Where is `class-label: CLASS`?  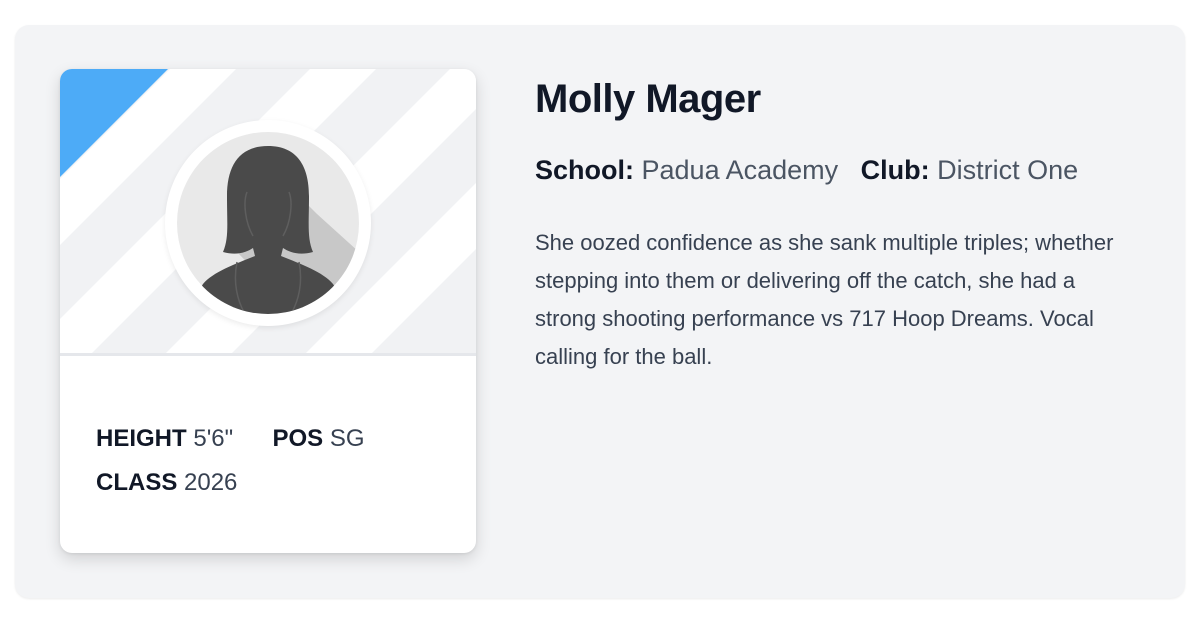
class-label: CLASS is located at coordinates (137, 482).